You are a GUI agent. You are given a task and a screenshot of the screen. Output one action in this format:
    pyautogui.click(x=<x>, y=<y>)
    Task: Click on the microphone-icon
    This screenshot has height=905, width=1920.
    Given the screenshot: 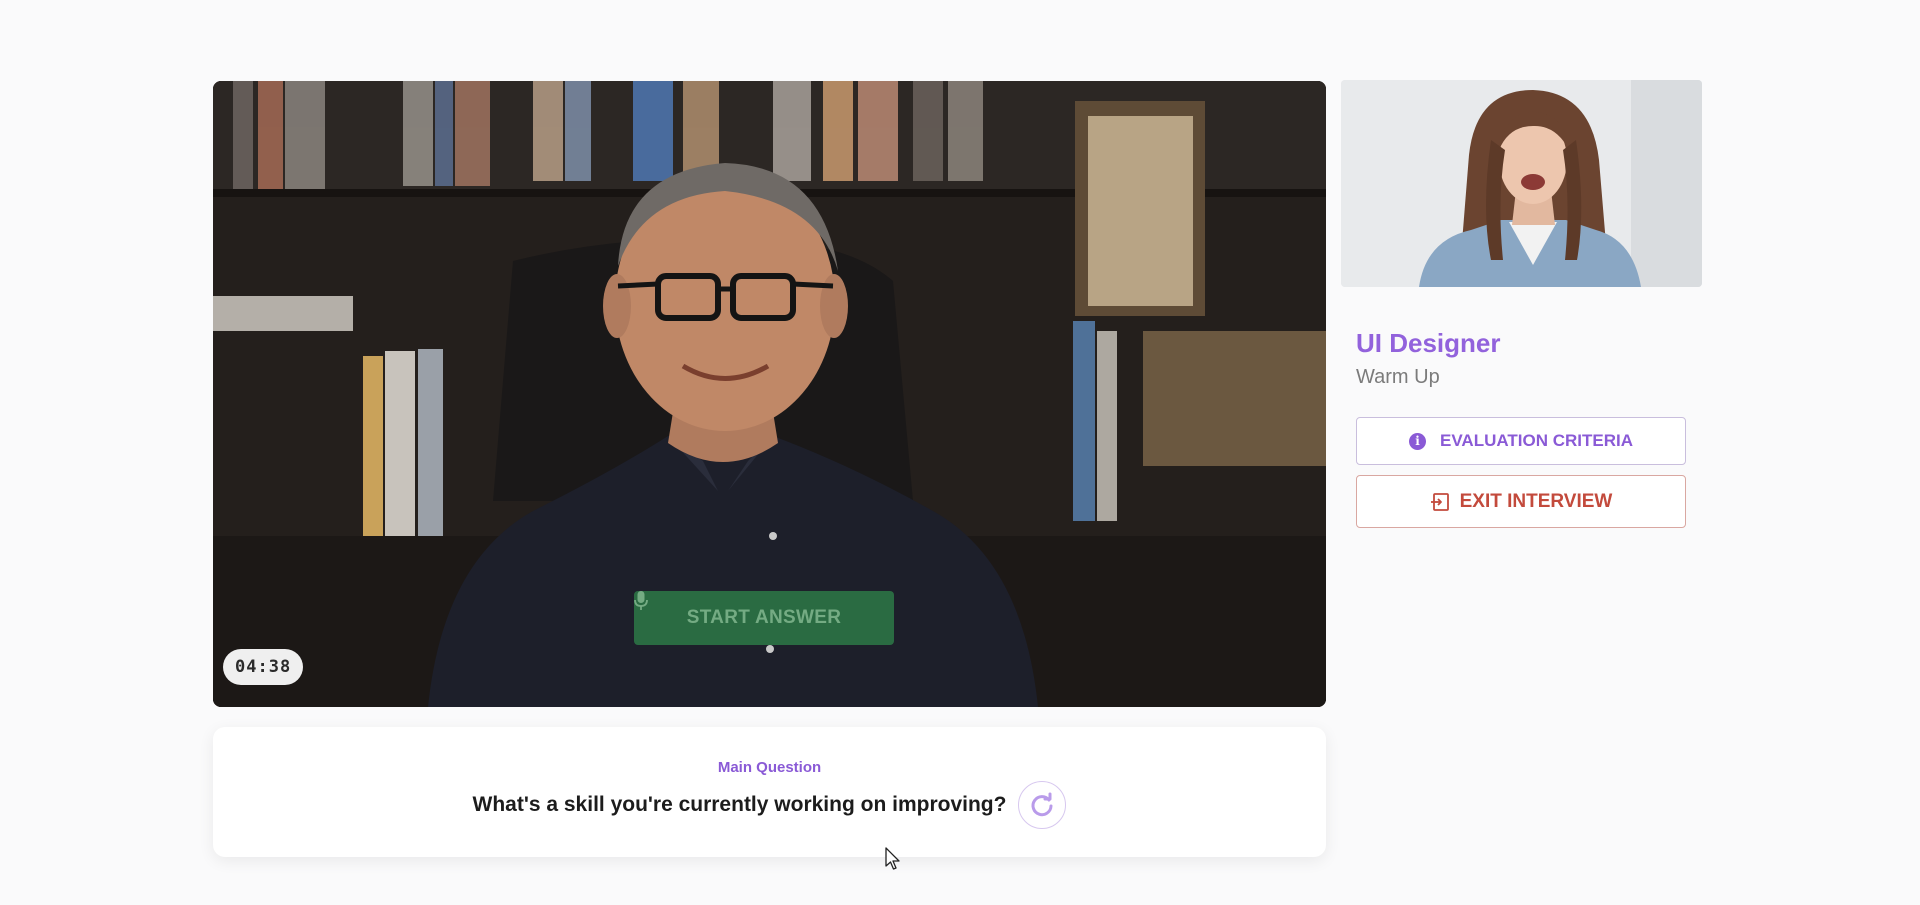 What is the action you would take?
    pyautogui.click(x=641, y=600)
    